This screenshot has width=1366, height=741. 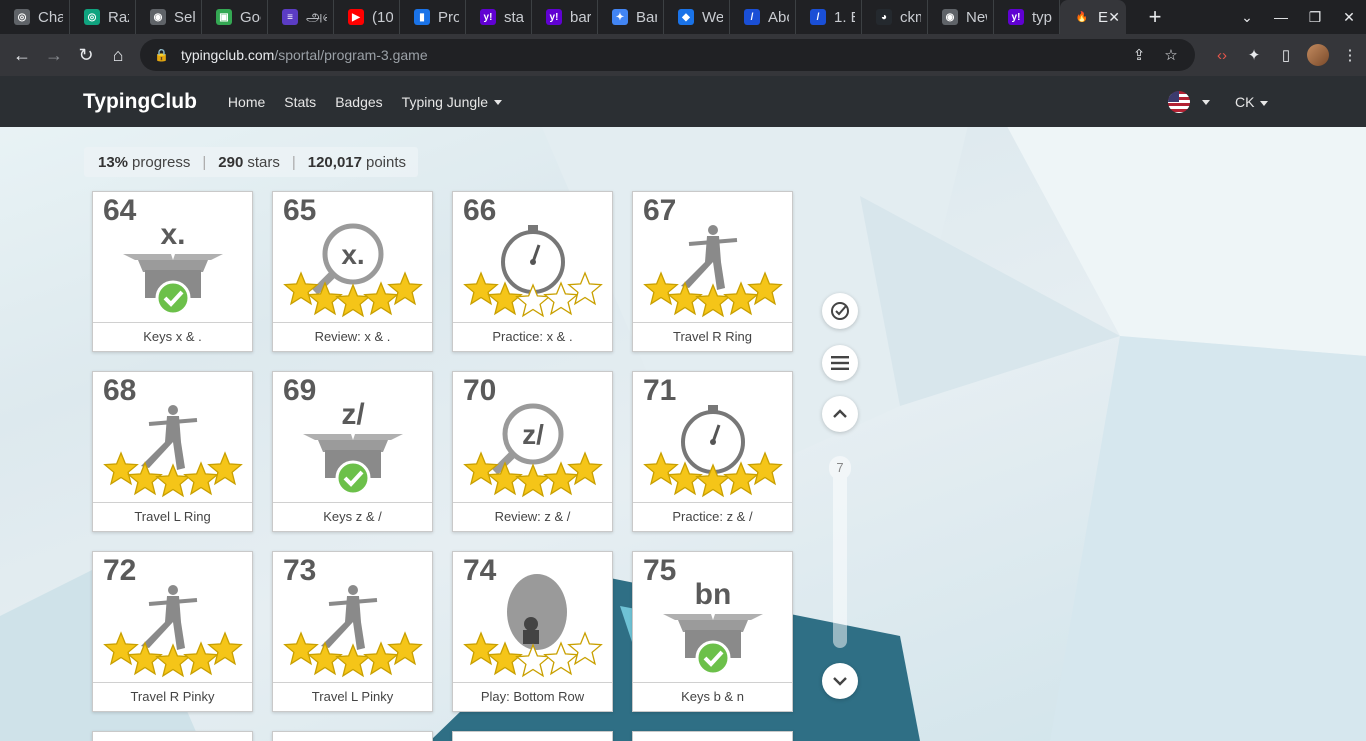 What do you see at coordinates (382, 17) in the screenshot?
I see `tab-title: (109` at bounding box center [382, 17].